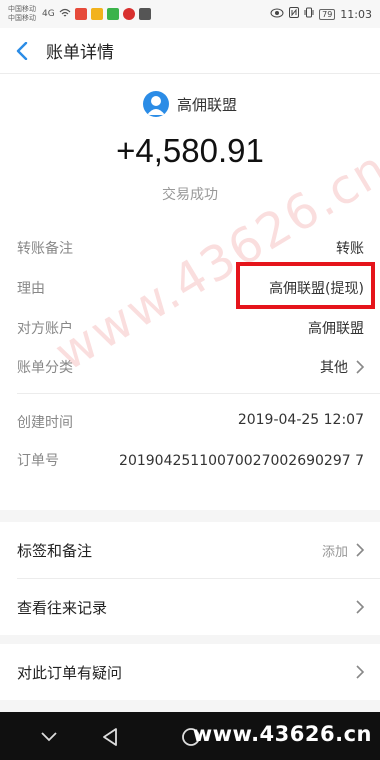 The image size is (380, 760). I want to click on transfer-note-label: 转账备注, so click(45, 249).